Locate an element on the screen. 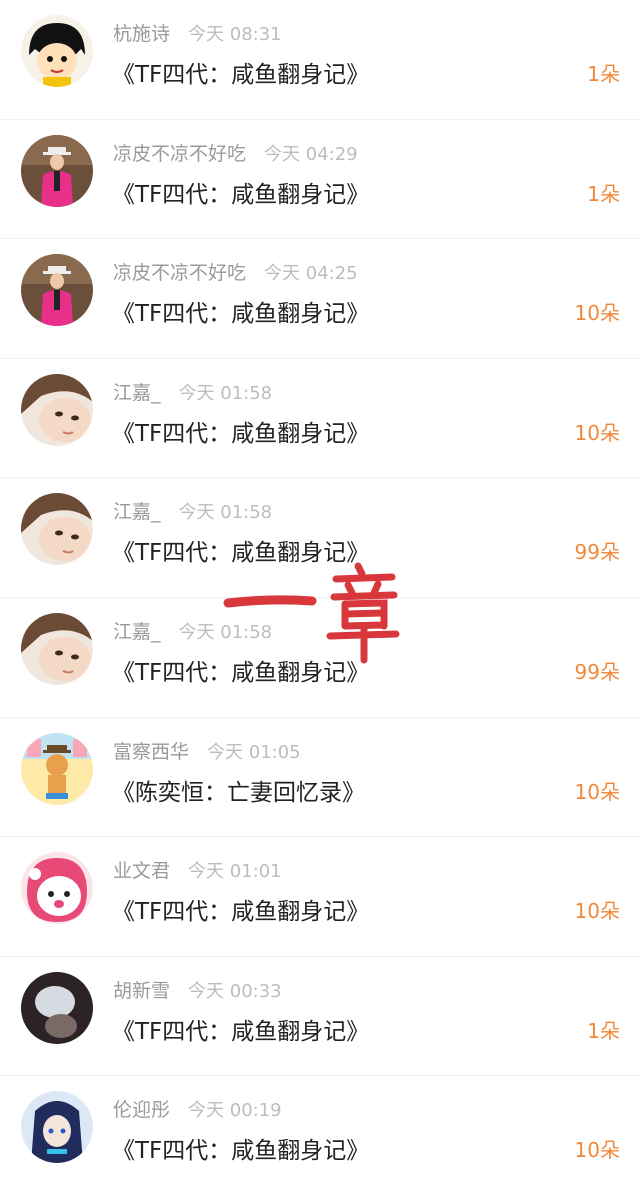 This screenshot has height=1196, width=640. list-item: 凉皮不凉不好吃 今天 04:29 《TF四代：咸鱼翻身记》 1朵 is located at coordinates (320, 180).